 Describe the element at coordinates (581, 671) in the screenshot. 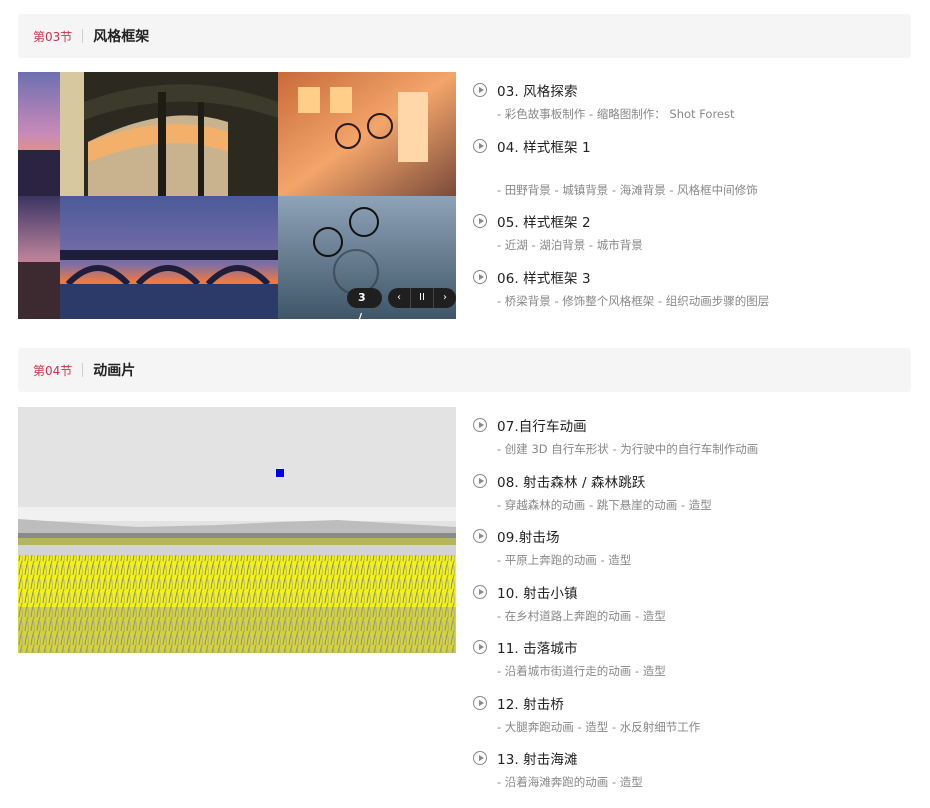

I see `lesson-description: - 沿着城市街道行走的动画 - 造型` at that location.